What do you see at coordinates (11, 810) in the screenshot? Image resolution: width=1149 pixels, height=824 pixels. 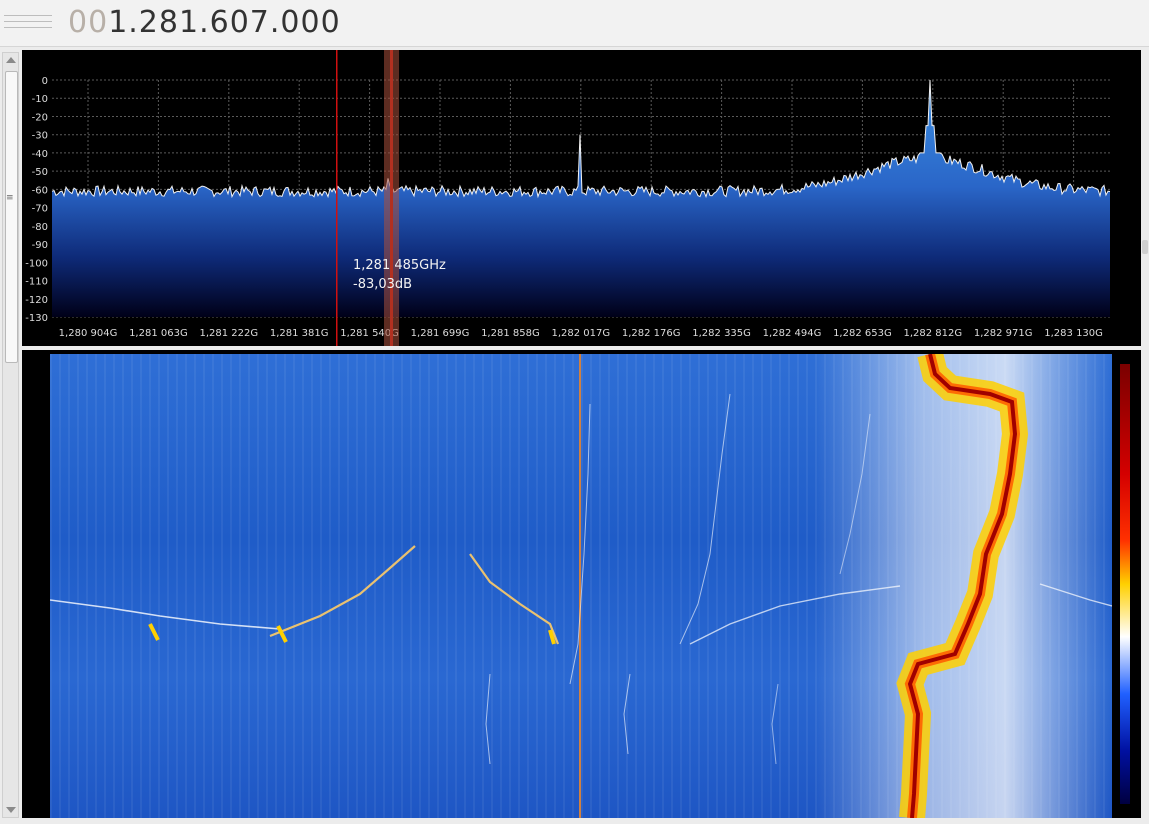 I see `scroll-down-arrow-icon` at bounding box center [11, 810].